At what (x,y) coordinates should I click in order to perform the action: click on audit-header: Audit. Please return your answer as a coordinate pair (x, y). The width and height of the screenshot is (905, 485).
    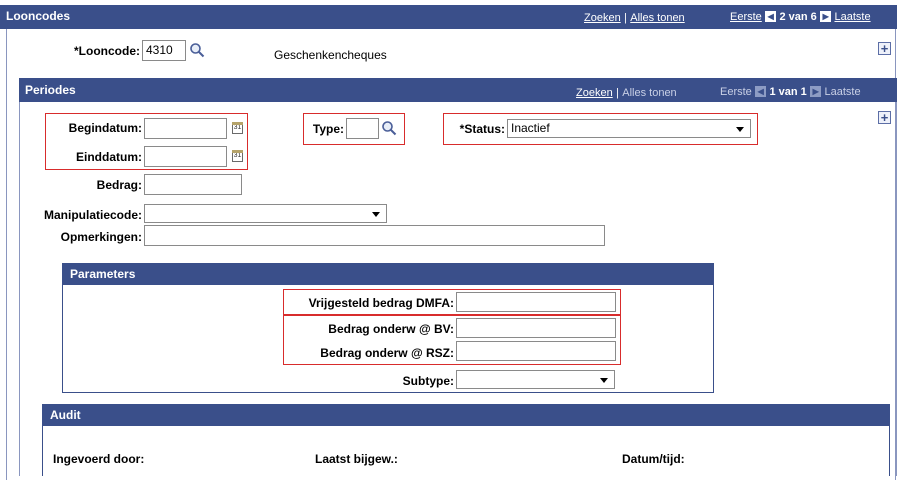
    Looking at the image, I should click on (466, 415).